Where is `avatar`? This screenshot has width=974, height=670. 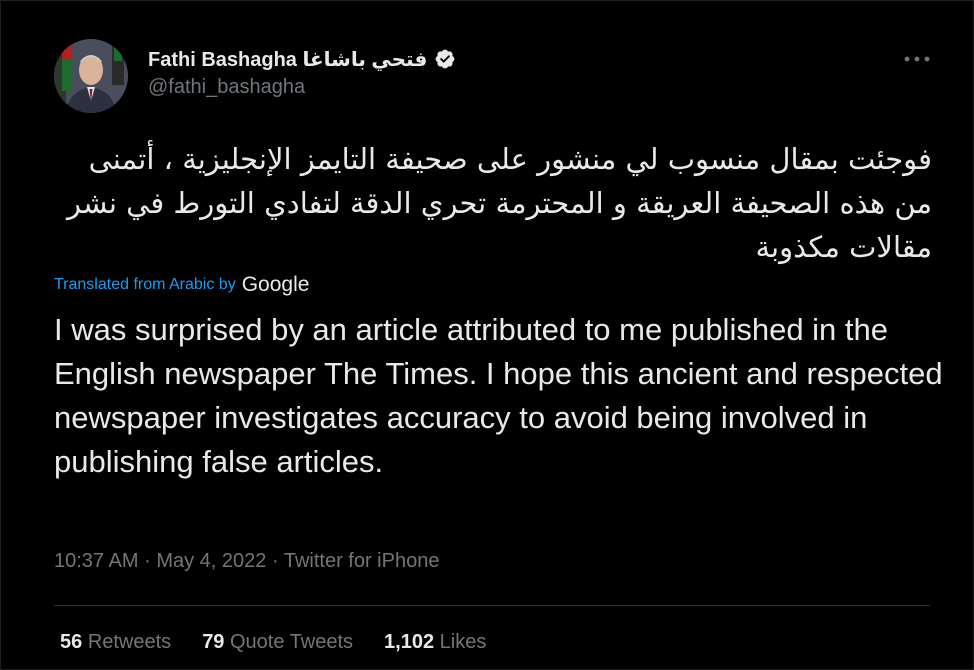 avatar is located at coordinates (91, 76).